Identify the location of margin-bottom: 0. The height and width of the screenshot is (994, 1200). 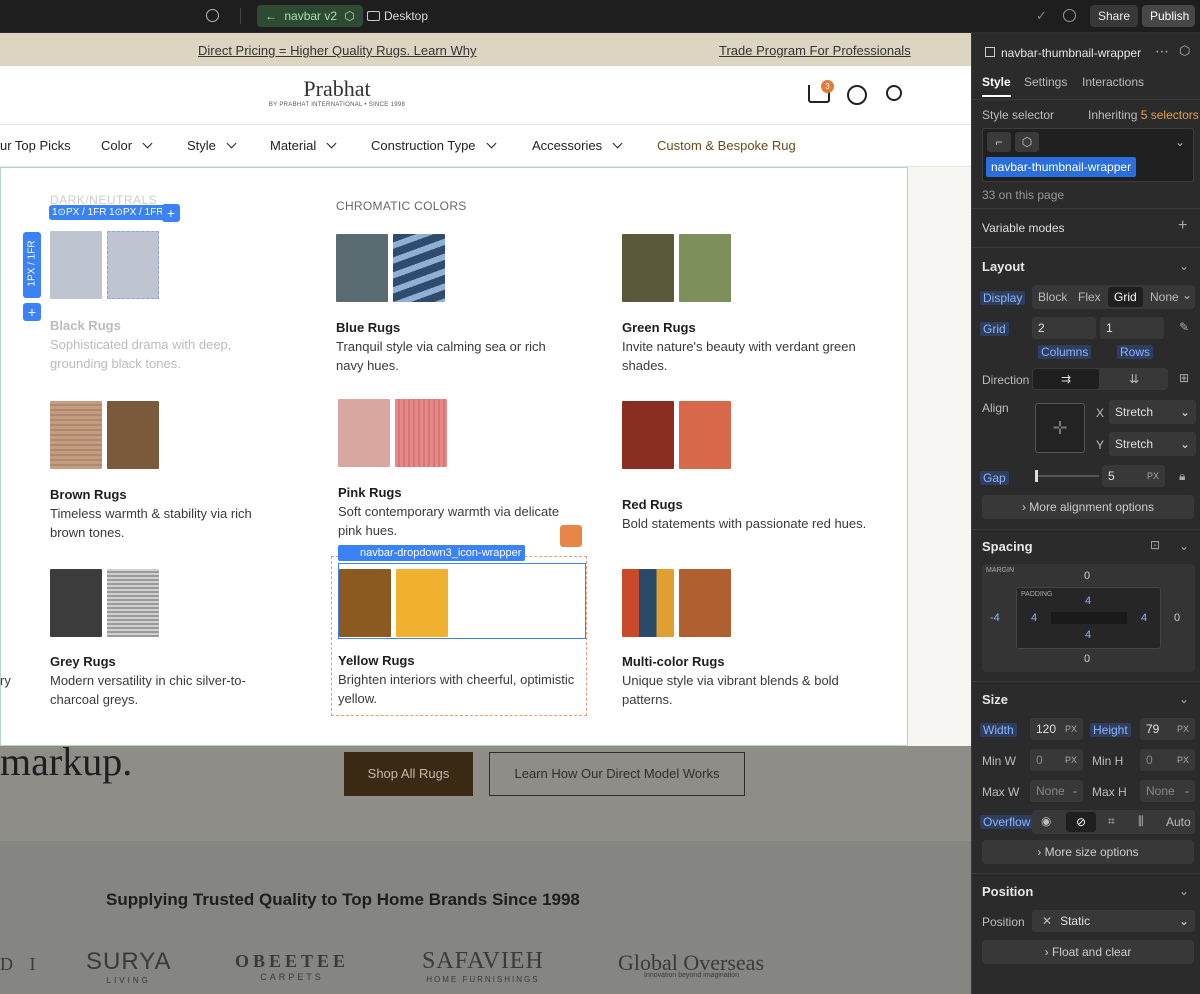
(1087, 659).